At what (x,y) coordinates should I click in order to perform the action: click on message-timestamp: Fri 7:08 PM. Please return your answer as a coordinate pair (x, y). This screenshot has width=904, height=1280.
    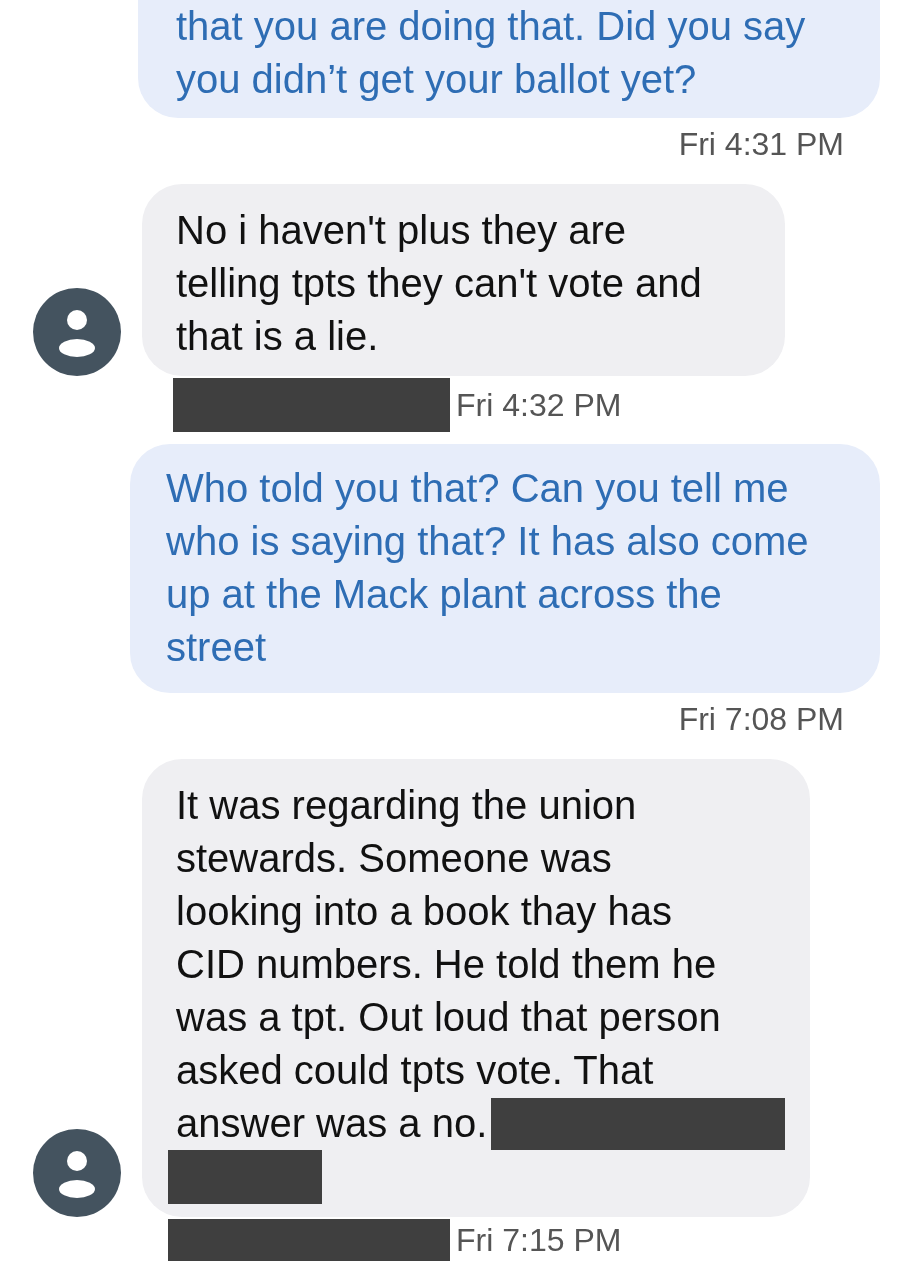
    Looking at the image, I should click on (761, 719).